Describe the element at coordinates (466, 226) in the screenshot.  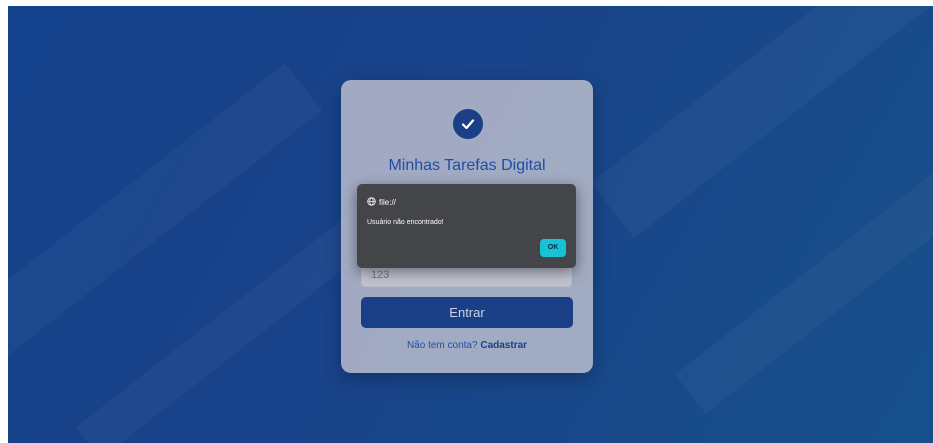
I see `alert-dialog: file:// Usuário não encontrado! OK` at that location.